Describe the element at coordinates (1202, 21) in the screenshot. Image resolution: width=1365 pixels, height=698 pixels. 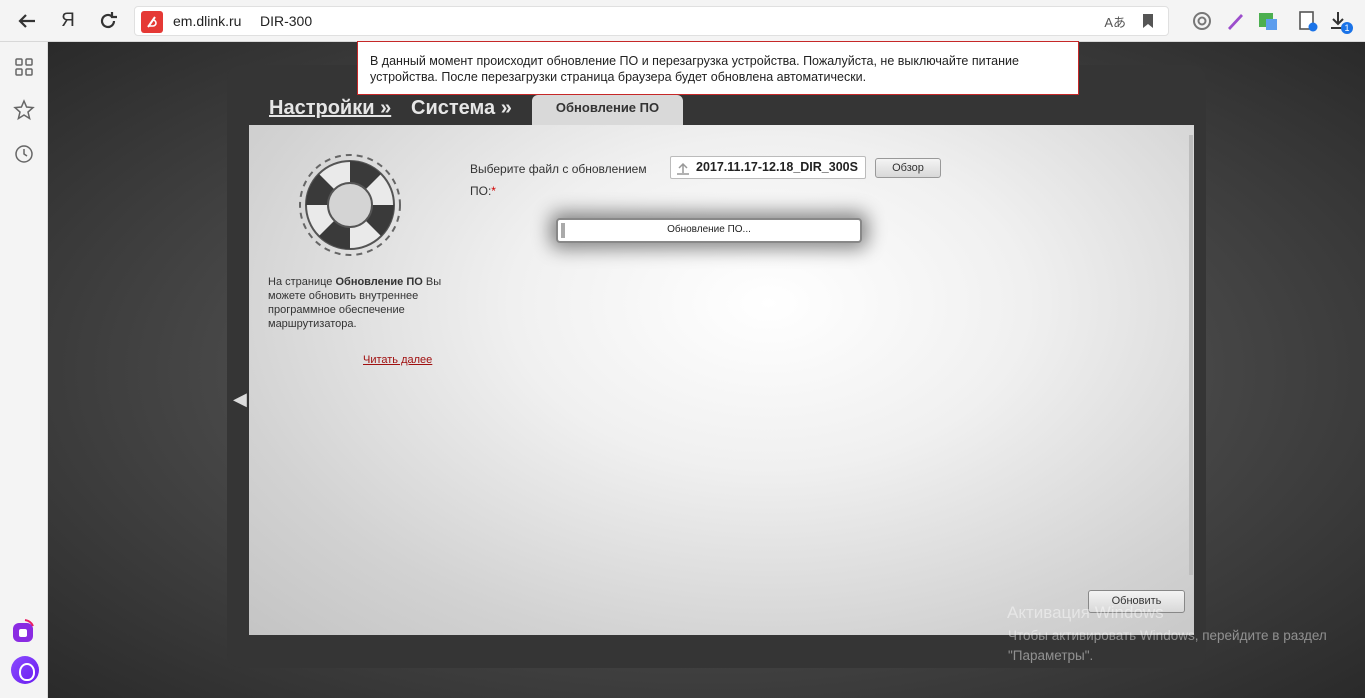
I see `protect-extension-icon` at that location.